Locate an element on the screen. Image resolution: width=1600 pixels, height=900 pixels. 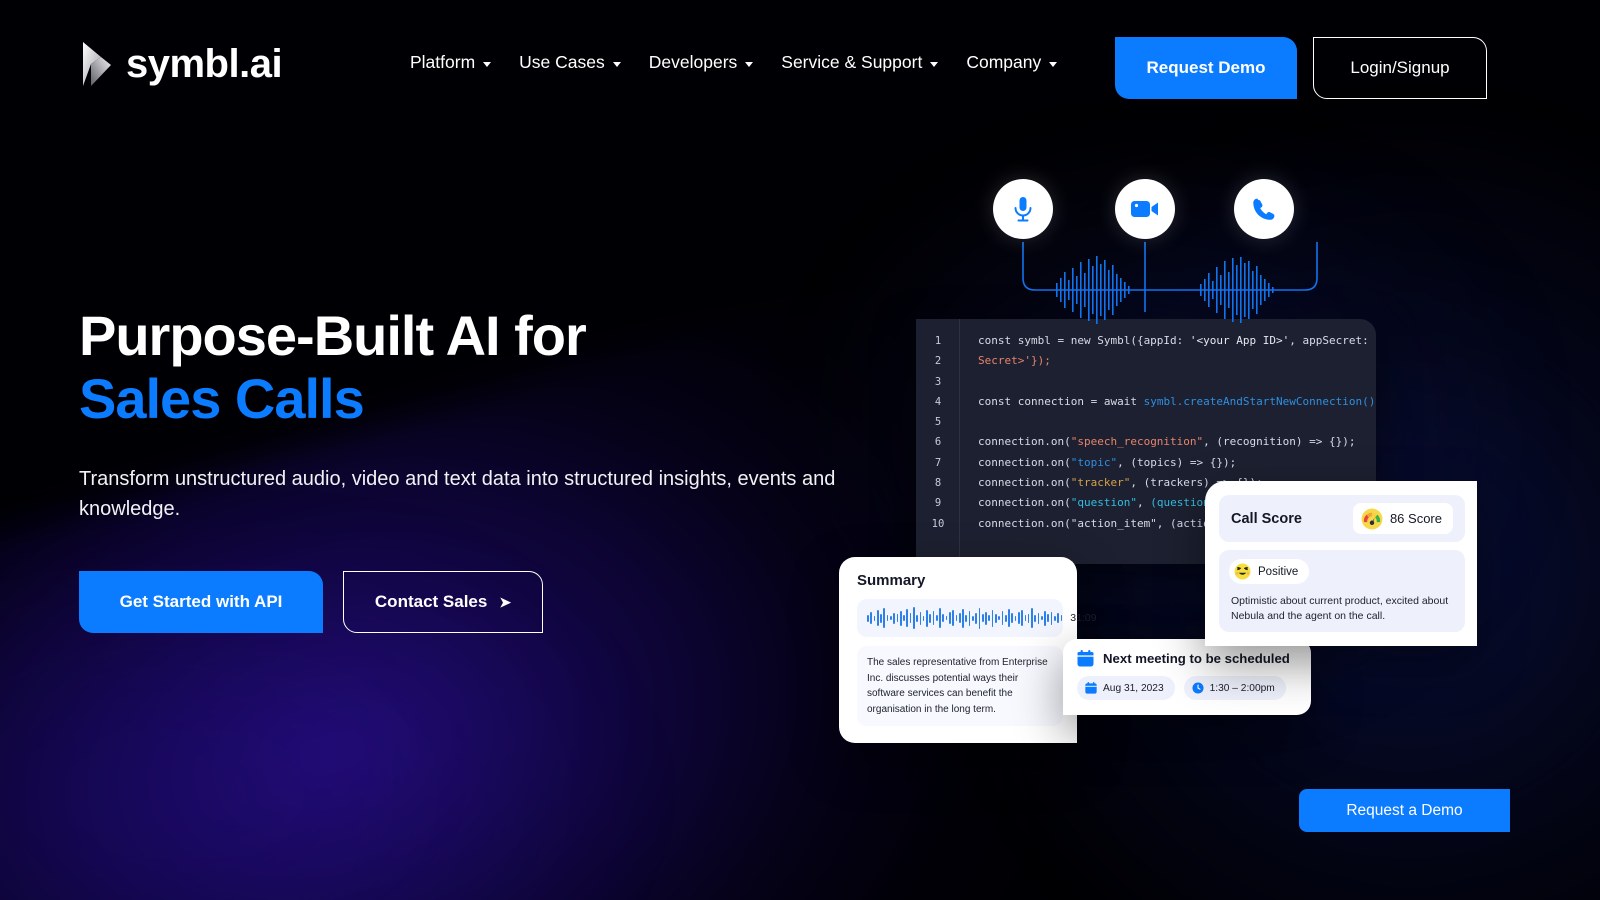
summary-card-title: Summary is located at coordinates (891, 580).